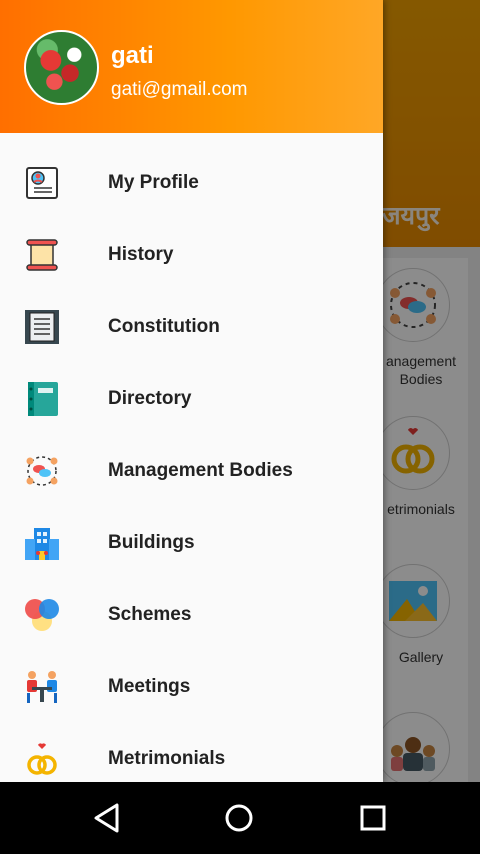 This screenshot has height=854, width=480. Describe the element at coordinates (200, 470) in the screenshot. I see `menu-item-label: Management Bodies` at that location.